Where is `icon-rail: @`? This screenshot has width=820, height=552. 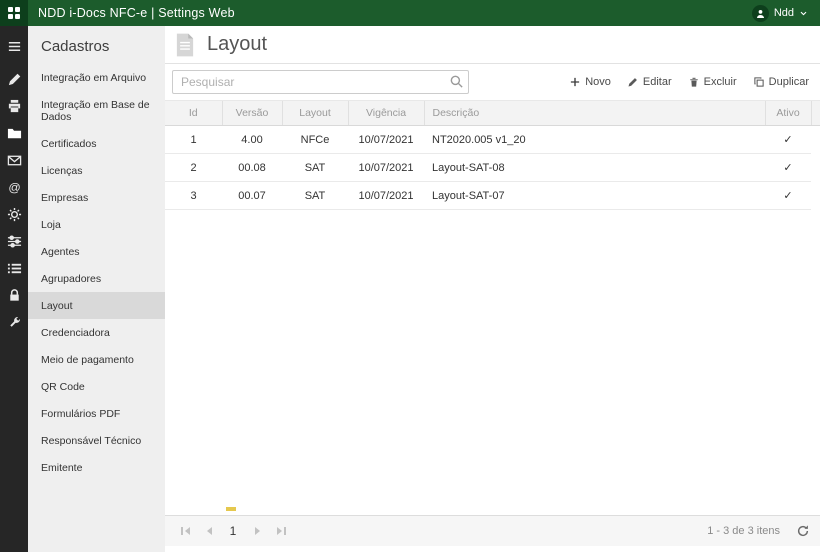
icon-rail: @ is located at coordinates (14, 289).